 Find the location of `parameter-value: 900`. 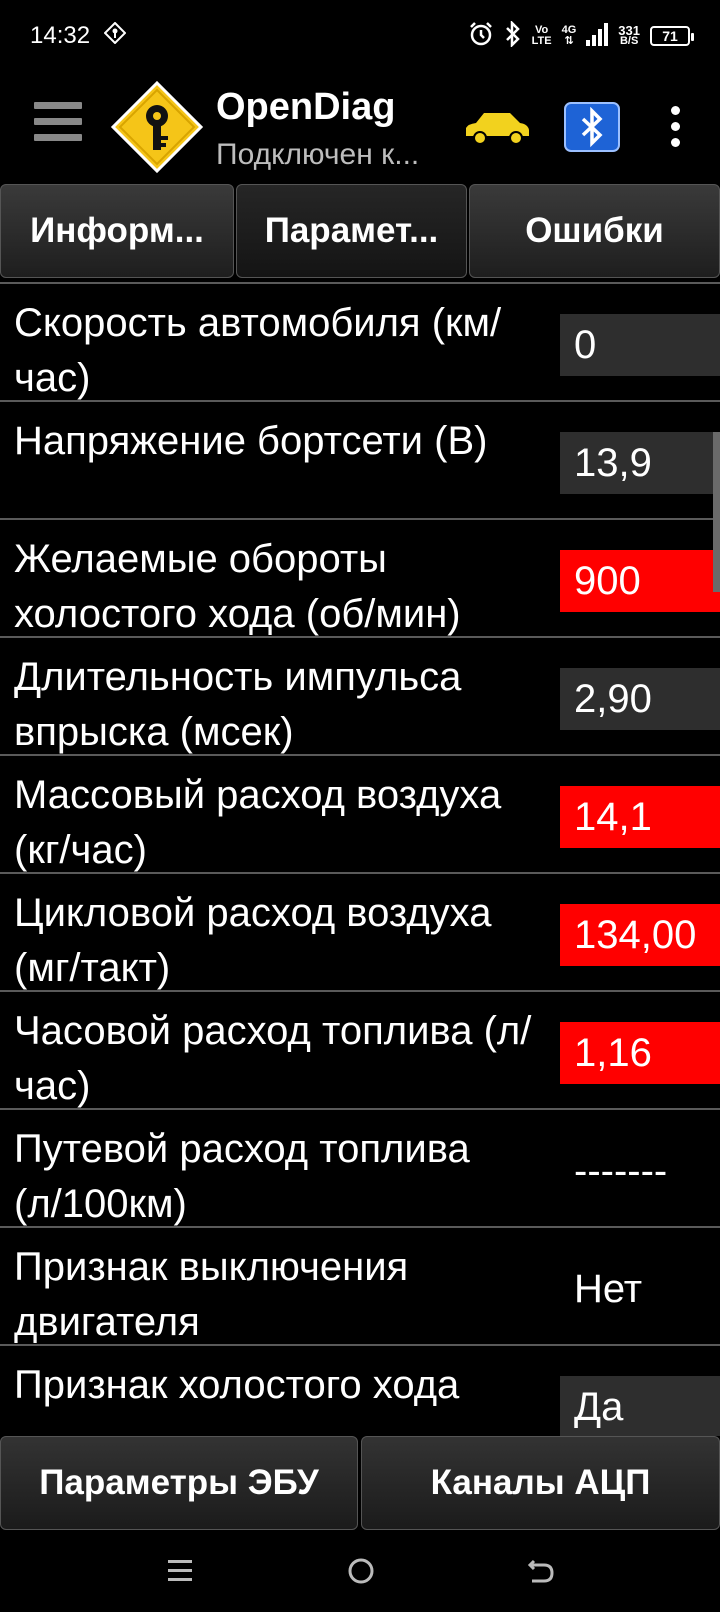

parameter-value: 900 is located at coordinates (640, 581).